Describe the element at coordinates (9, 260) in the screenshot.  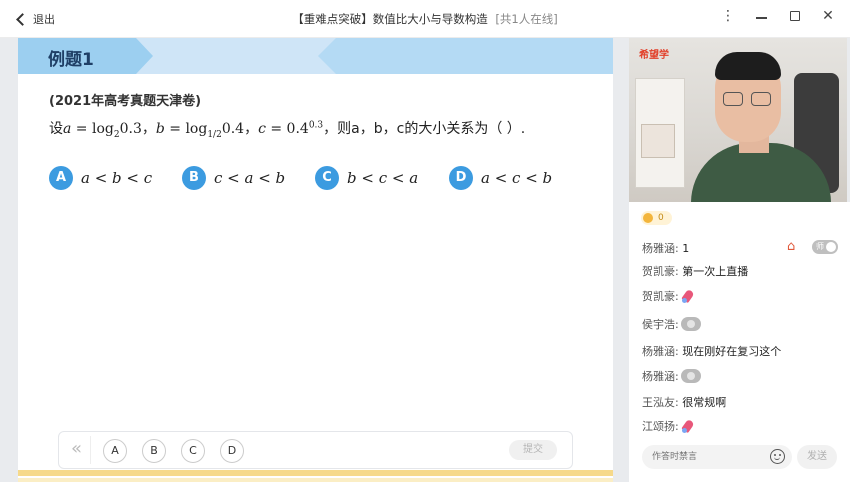
I see `left-gutter` at that location.